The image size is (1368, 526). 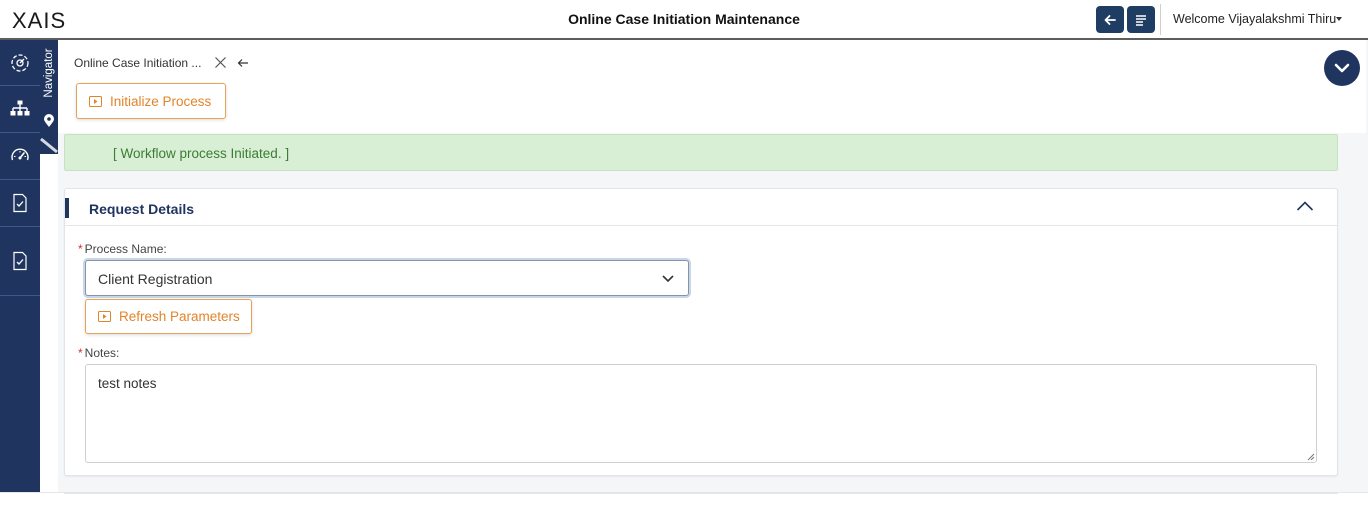 What do you see at coordinates (701, 493) in the screenshot?
I see `next-card-edge` at bounding box center [701, 493].